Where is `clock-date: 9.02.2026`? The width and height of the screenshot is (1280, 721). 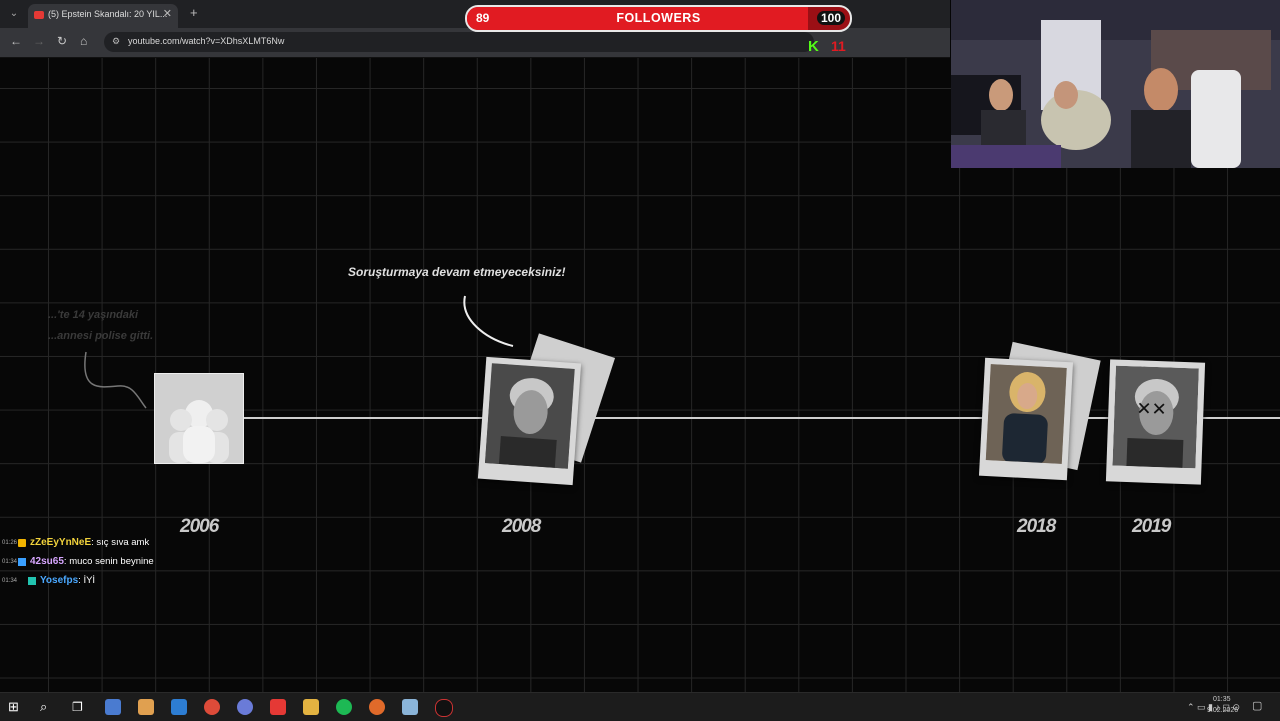 clock-date: 9.02.2026 is located at coordinates (1222, 710).